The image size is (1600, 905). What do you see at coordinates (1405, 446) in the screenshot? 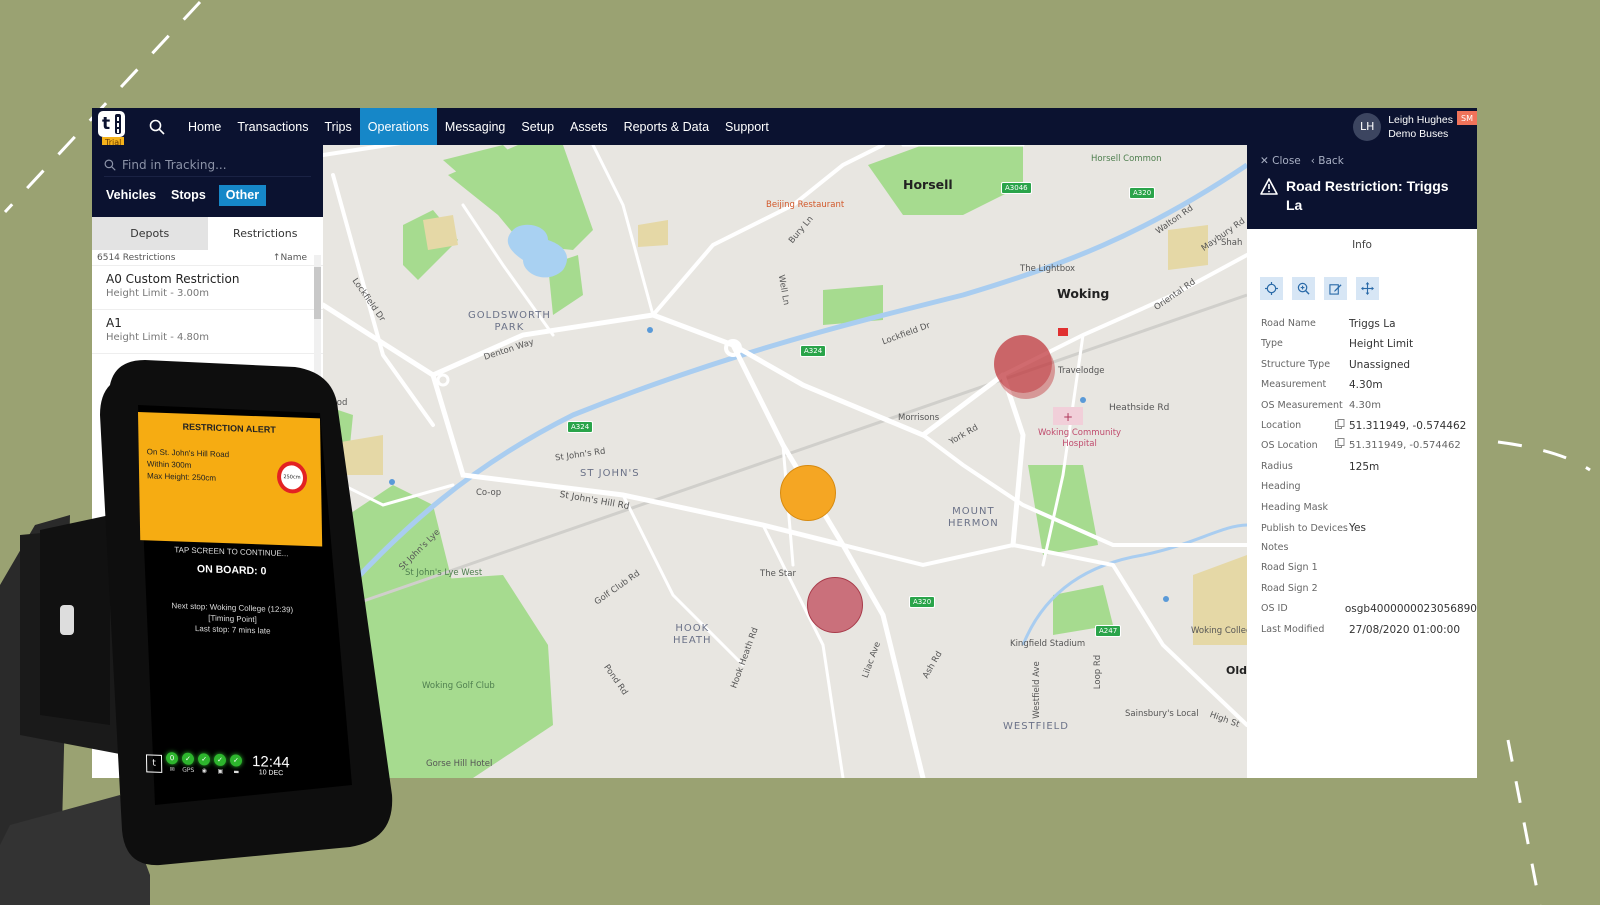
I see `property-value-text: 51.311949, -0.574462` at bounding box center [1405, 446].